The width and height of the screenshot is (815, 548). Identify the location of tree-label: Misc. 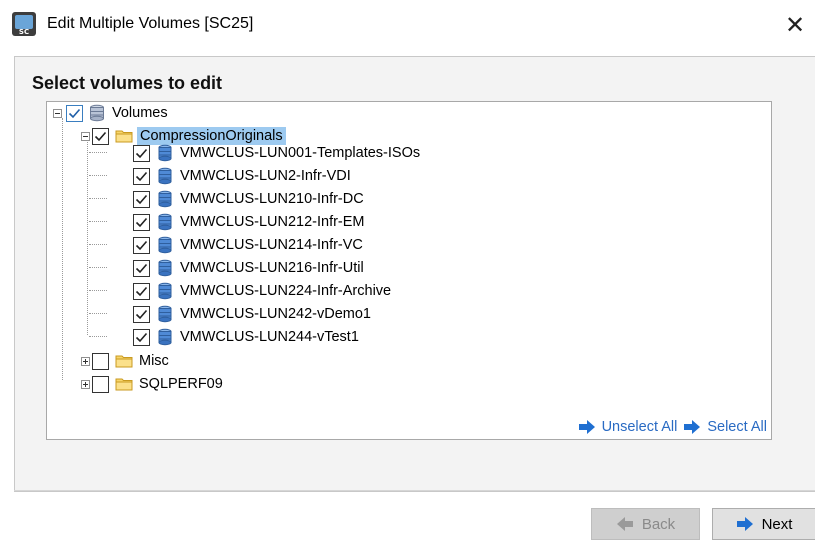
(154, 361).